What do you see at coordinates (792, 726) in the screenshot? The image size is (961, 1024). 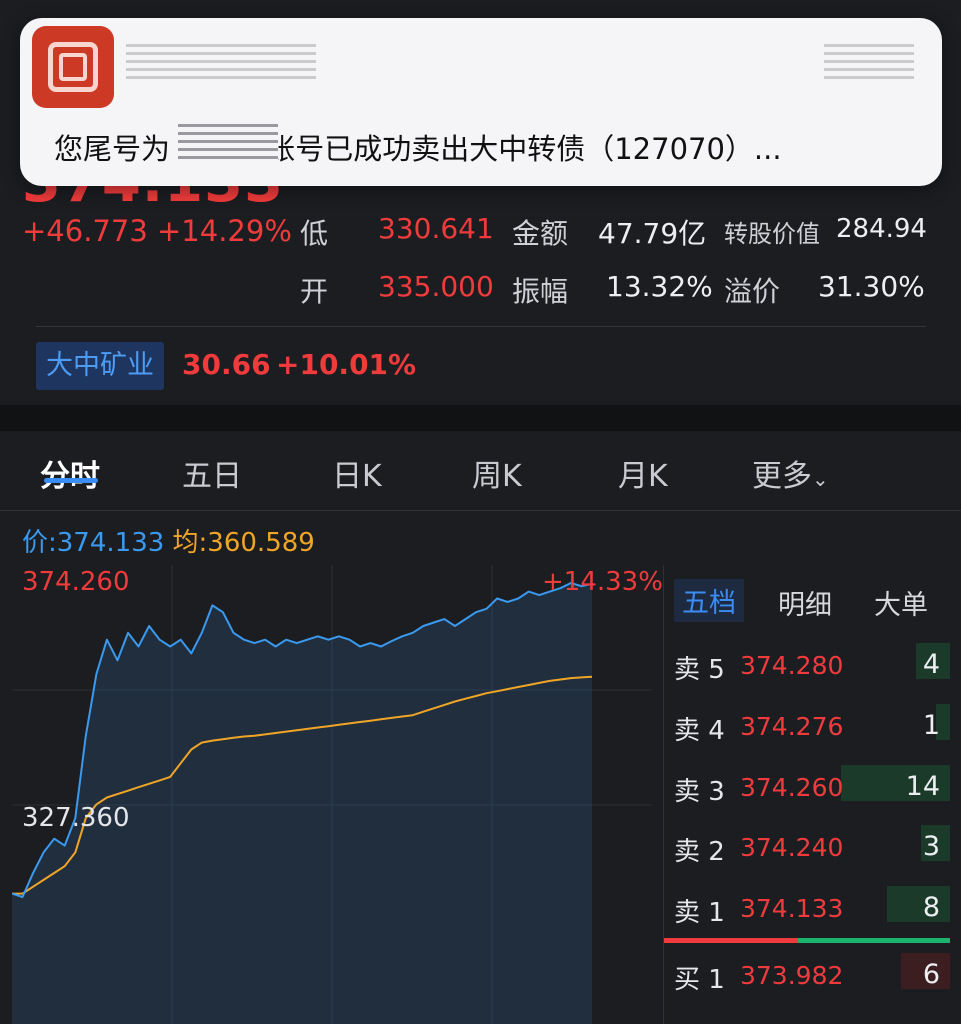 I see `order-price: 374.276` at bounding box center [792, 726].